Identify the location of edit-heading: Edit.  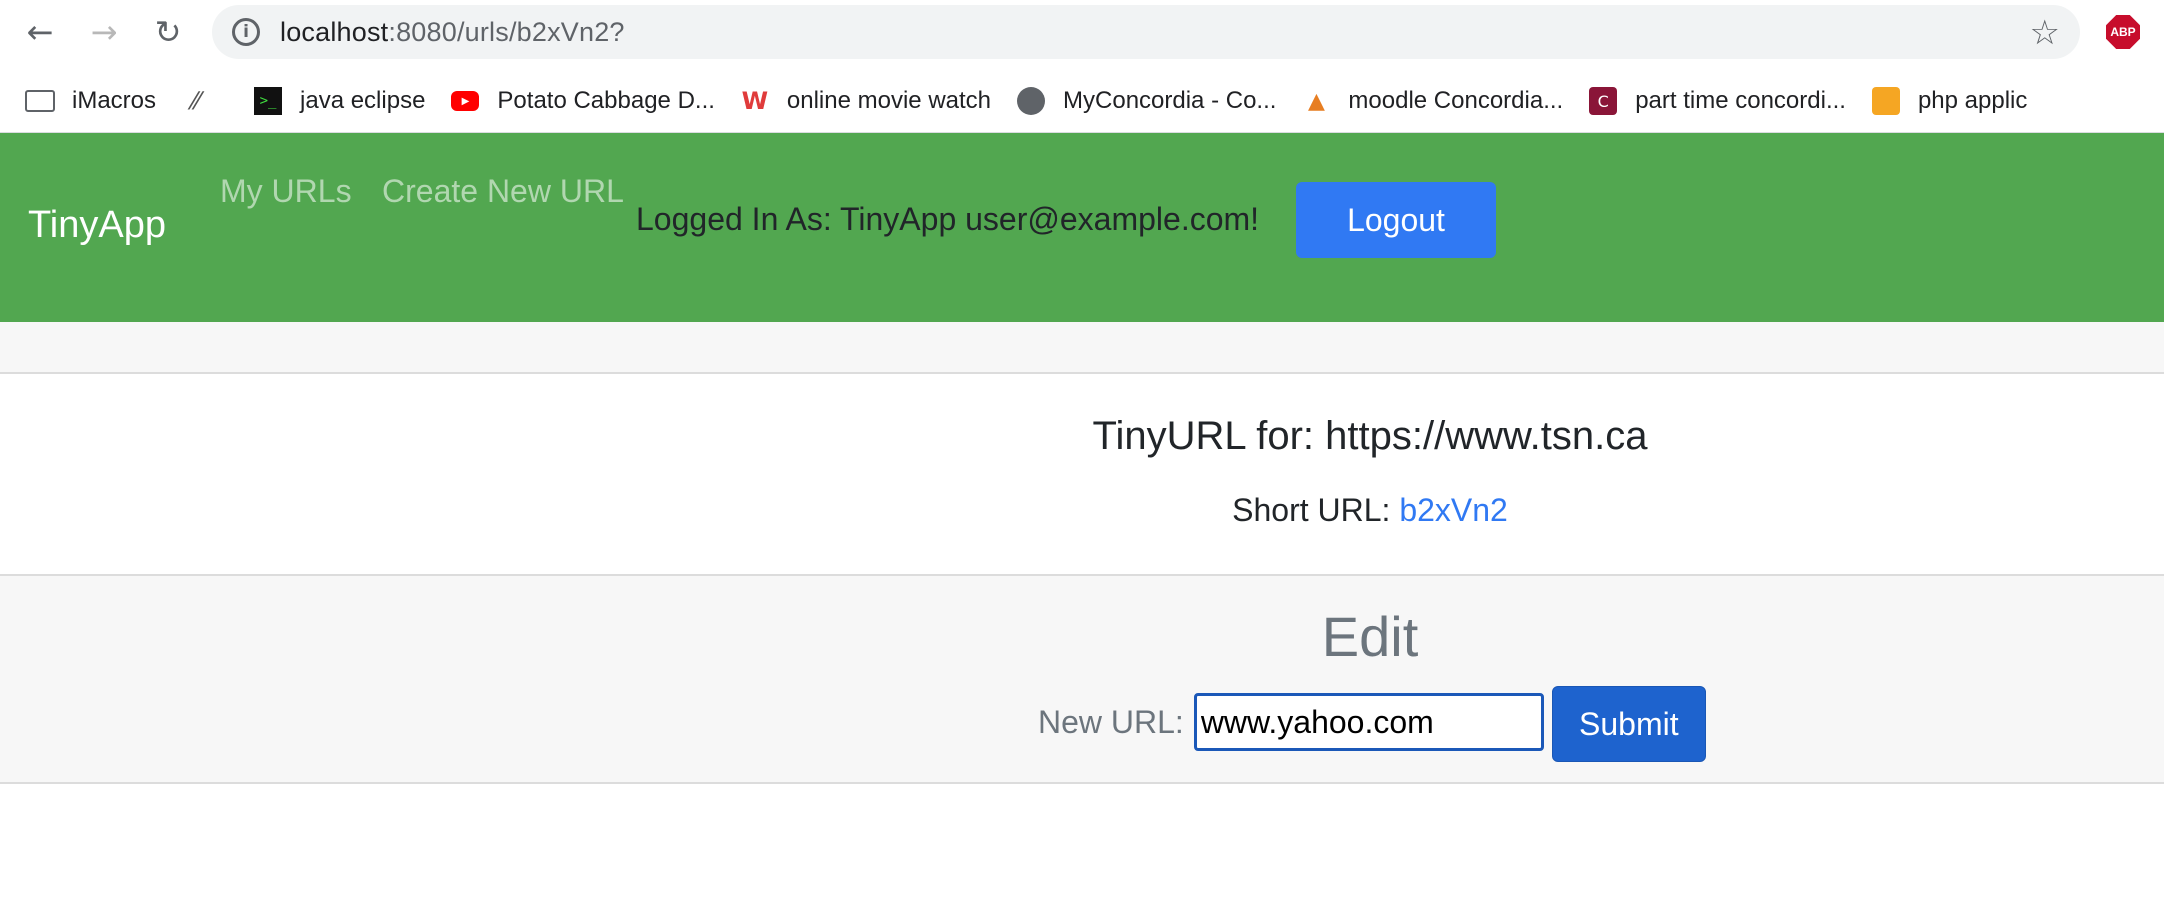
(1370, 636).